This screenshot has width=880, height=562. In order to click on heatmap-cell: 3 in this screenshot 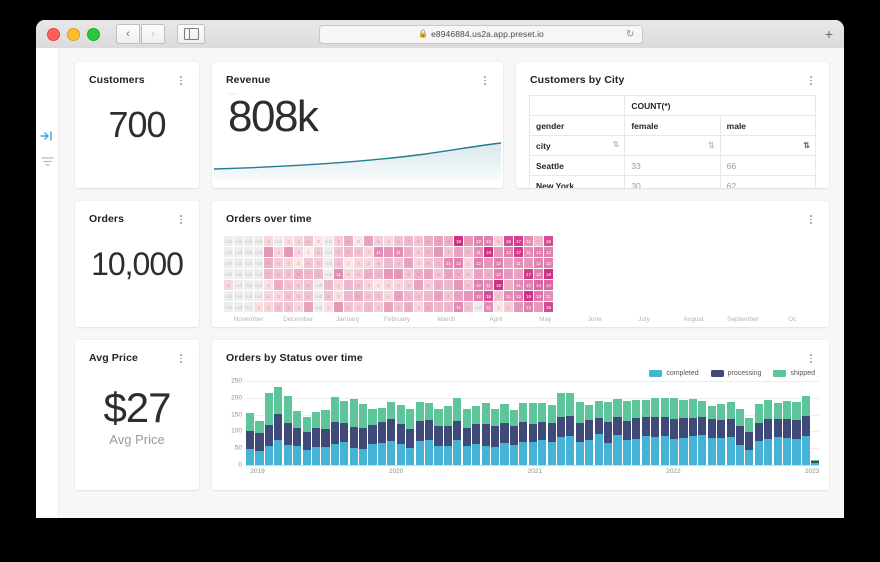, I will do `click(338, 296)`.